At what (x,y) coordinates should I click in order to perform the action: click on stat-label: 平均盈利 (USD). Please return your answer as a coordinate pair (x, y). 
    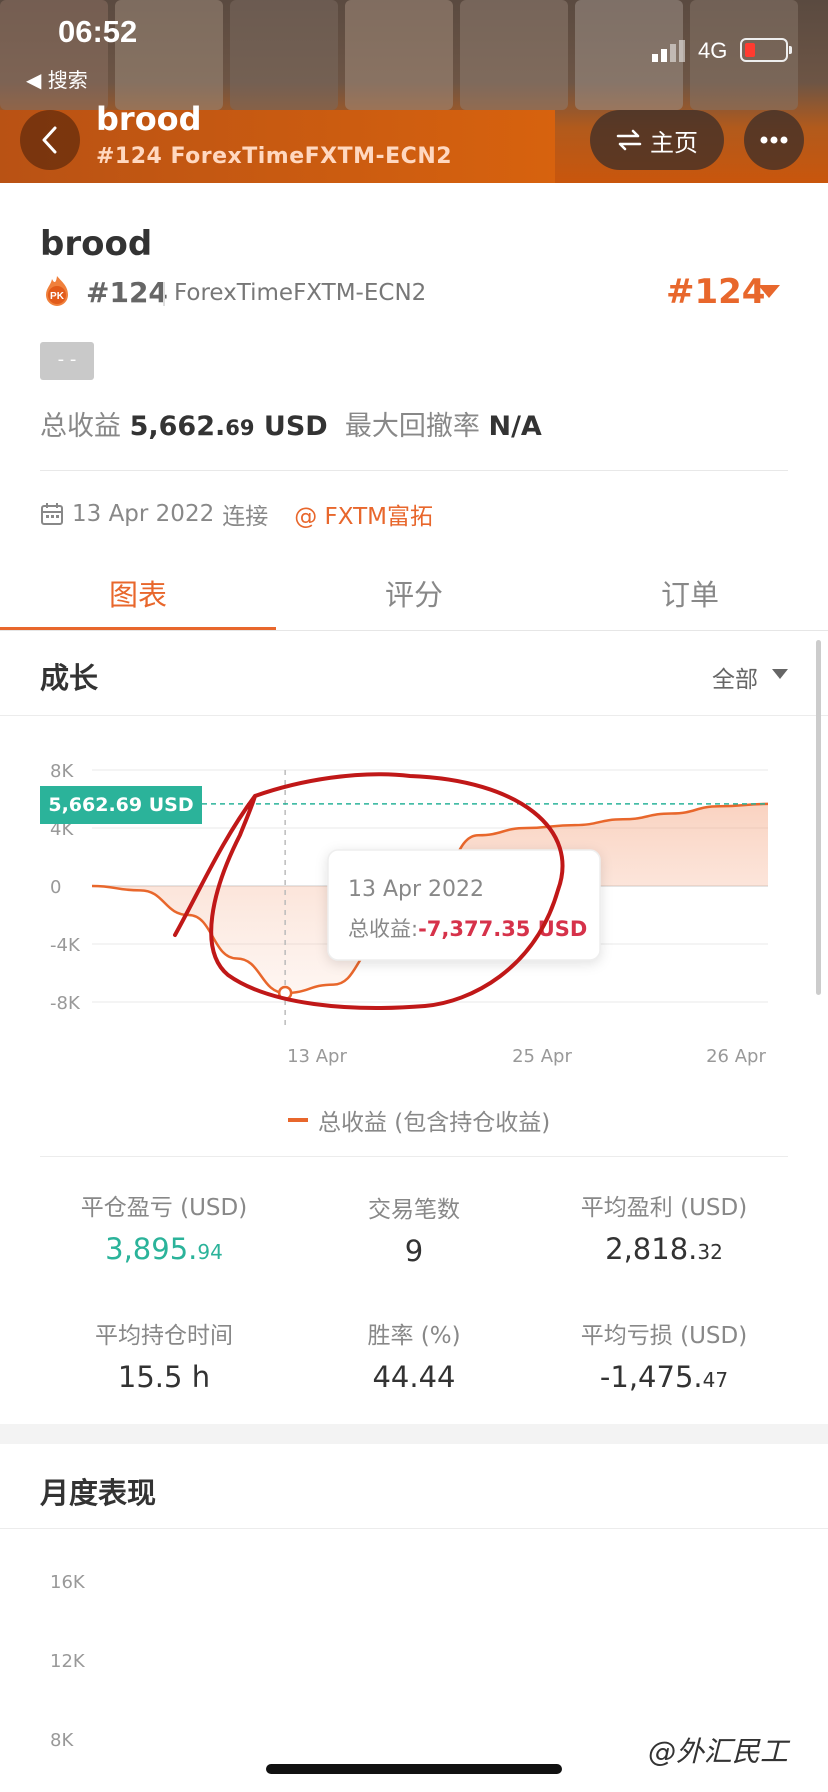
    Looking at the image, I should click on (664, 1208).